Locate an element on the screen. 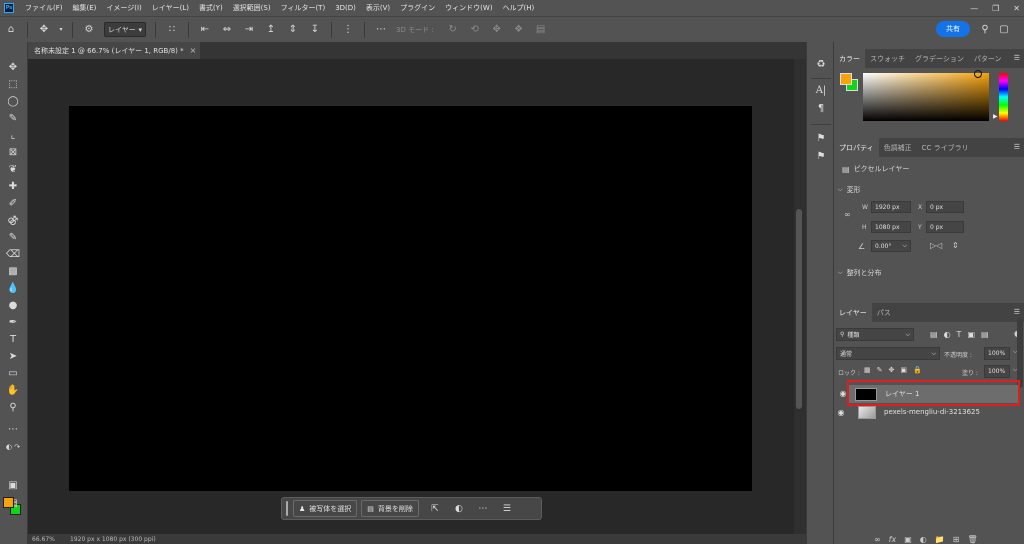  link-icon: ∞ is located at coordinates (847, 214).